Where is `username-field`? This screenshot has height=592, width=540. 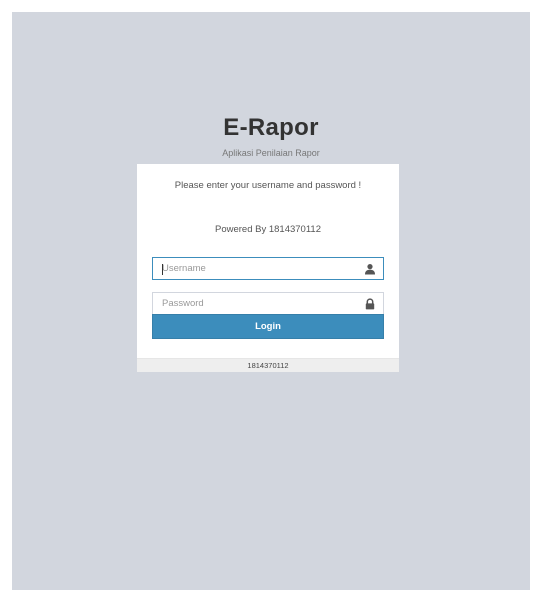
username-field is located at coordinates (268, 268).